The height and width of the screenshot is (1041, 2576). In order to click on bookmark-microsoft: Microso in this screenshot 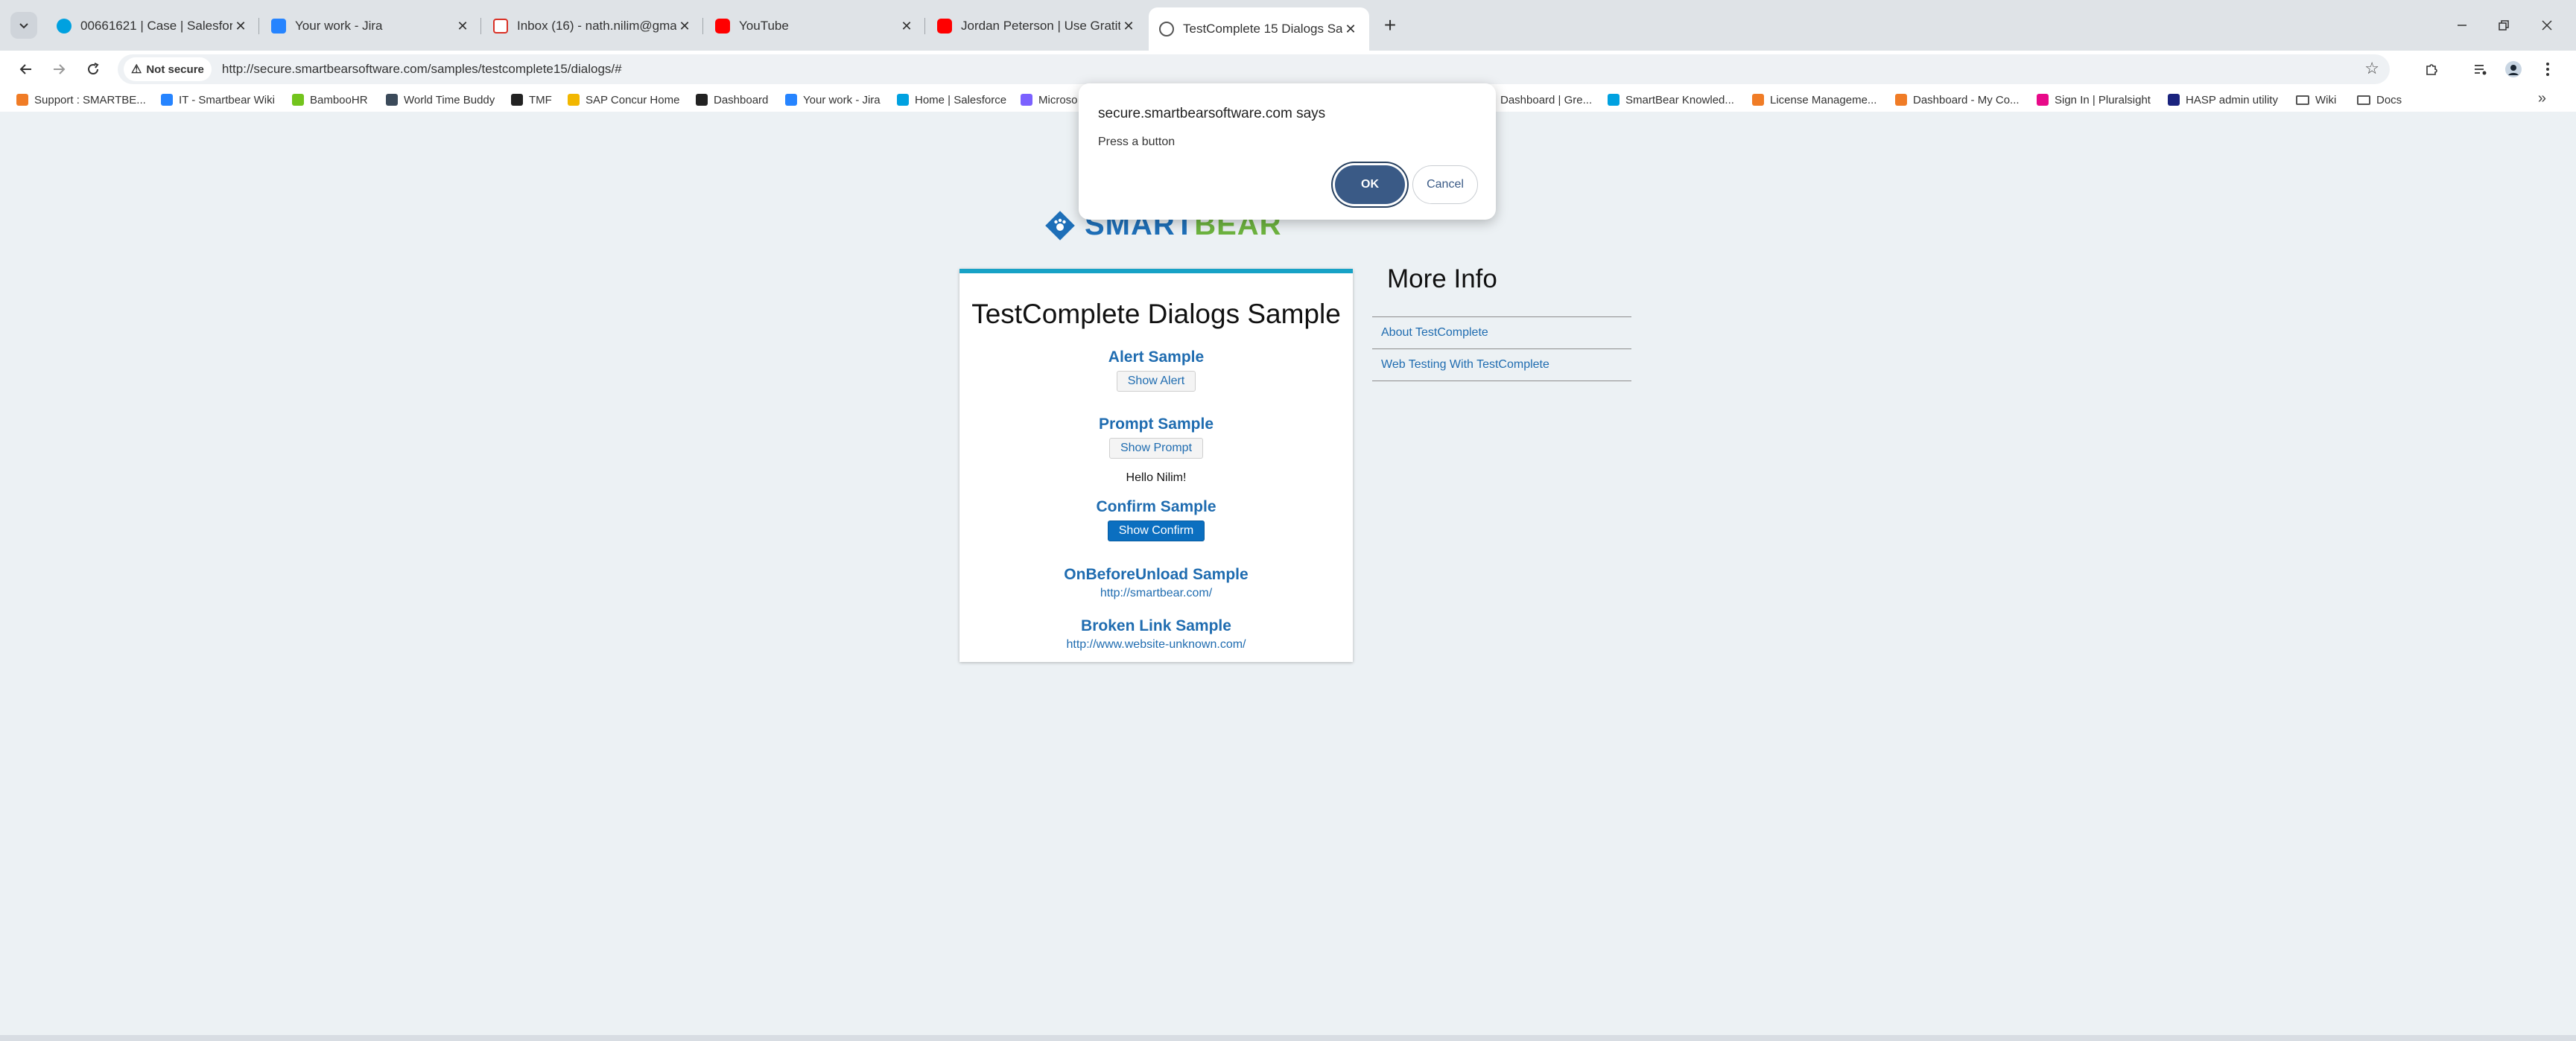, I will do `click(1049, 99)`.